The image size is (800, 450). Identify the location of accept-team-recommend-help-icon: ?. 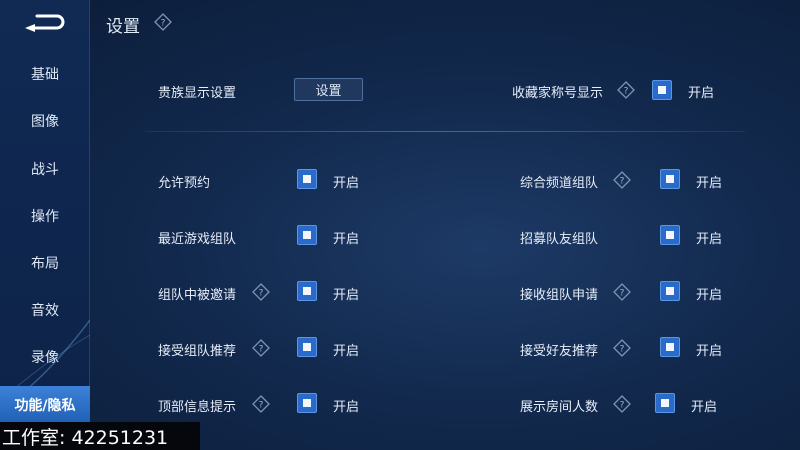
(261, 348).